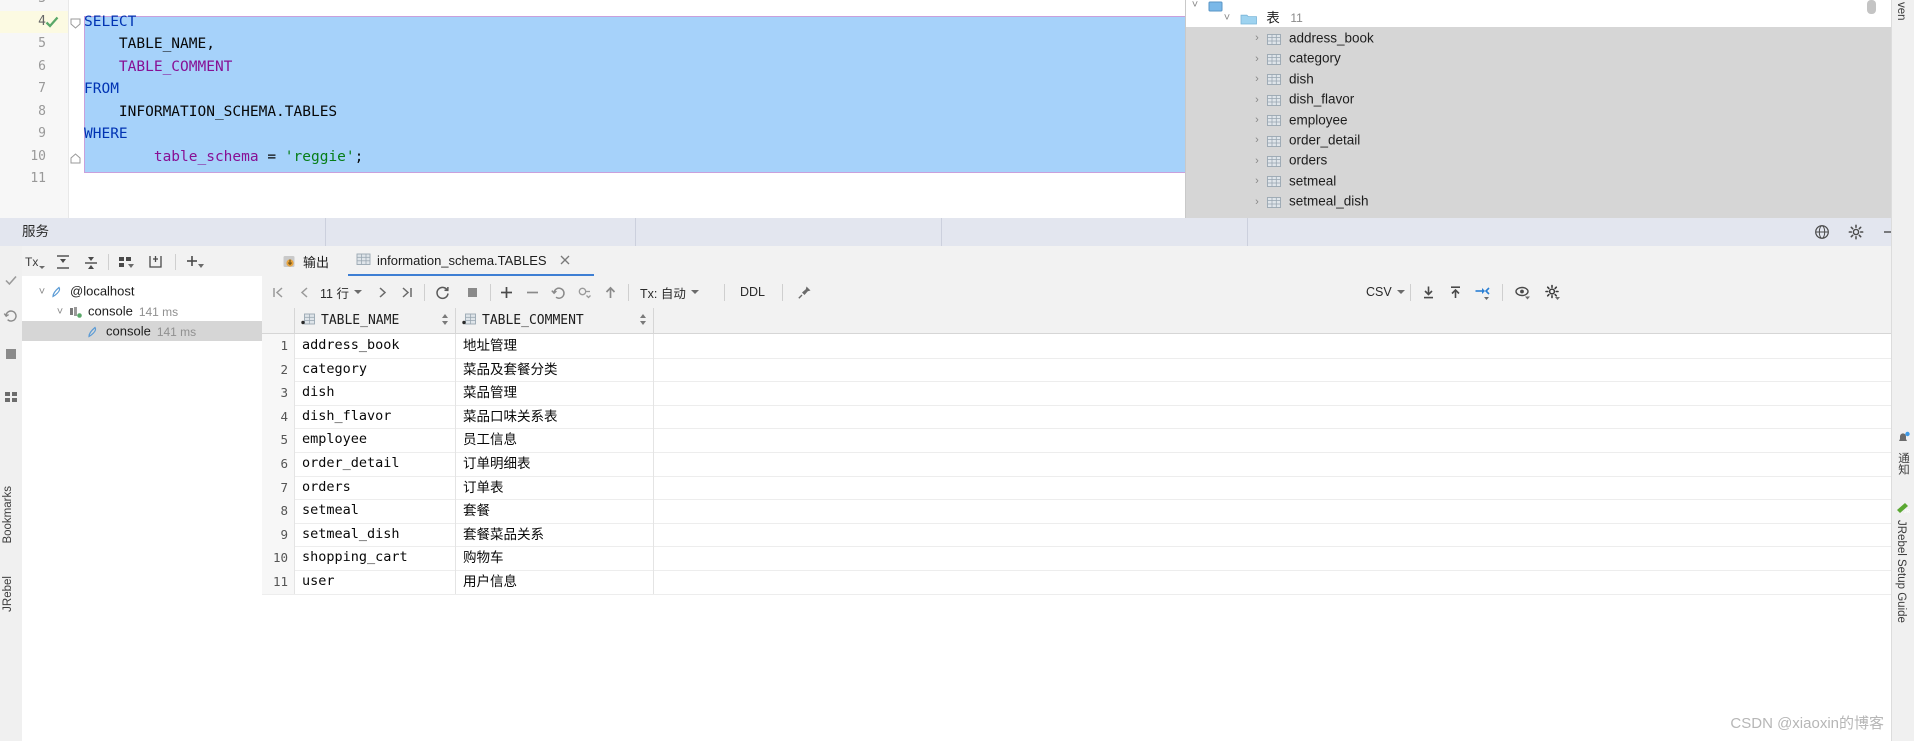  What do you see at coordinates (555, 346) in the screenshot?
I see `cell-table-comment: 地址管理` at bounding box center [555, 346].